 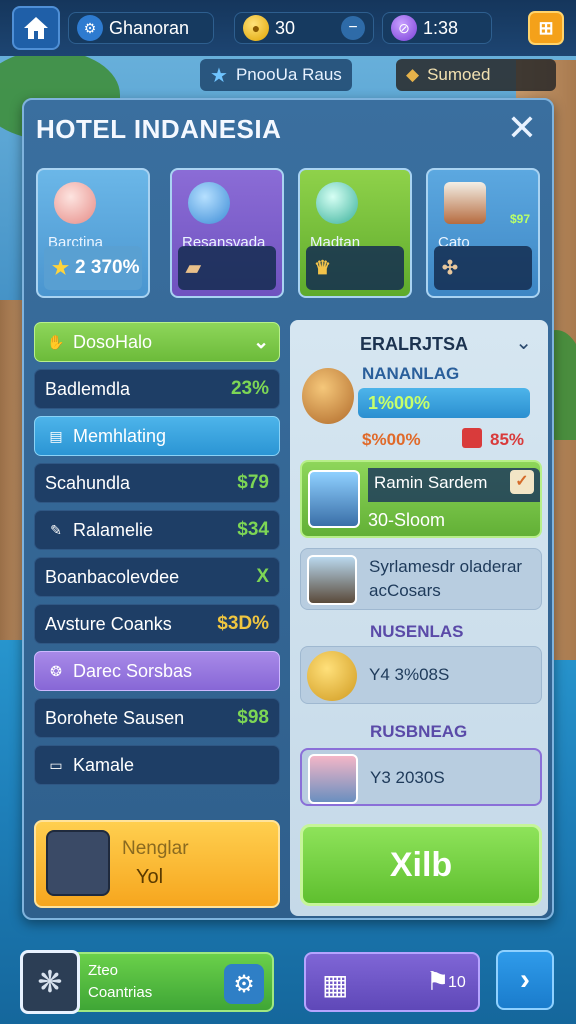 What do you see at coordinates (103, 970) in the screenshot?
I see `profile-line1: Zteo` at bounding box center [103, 970].